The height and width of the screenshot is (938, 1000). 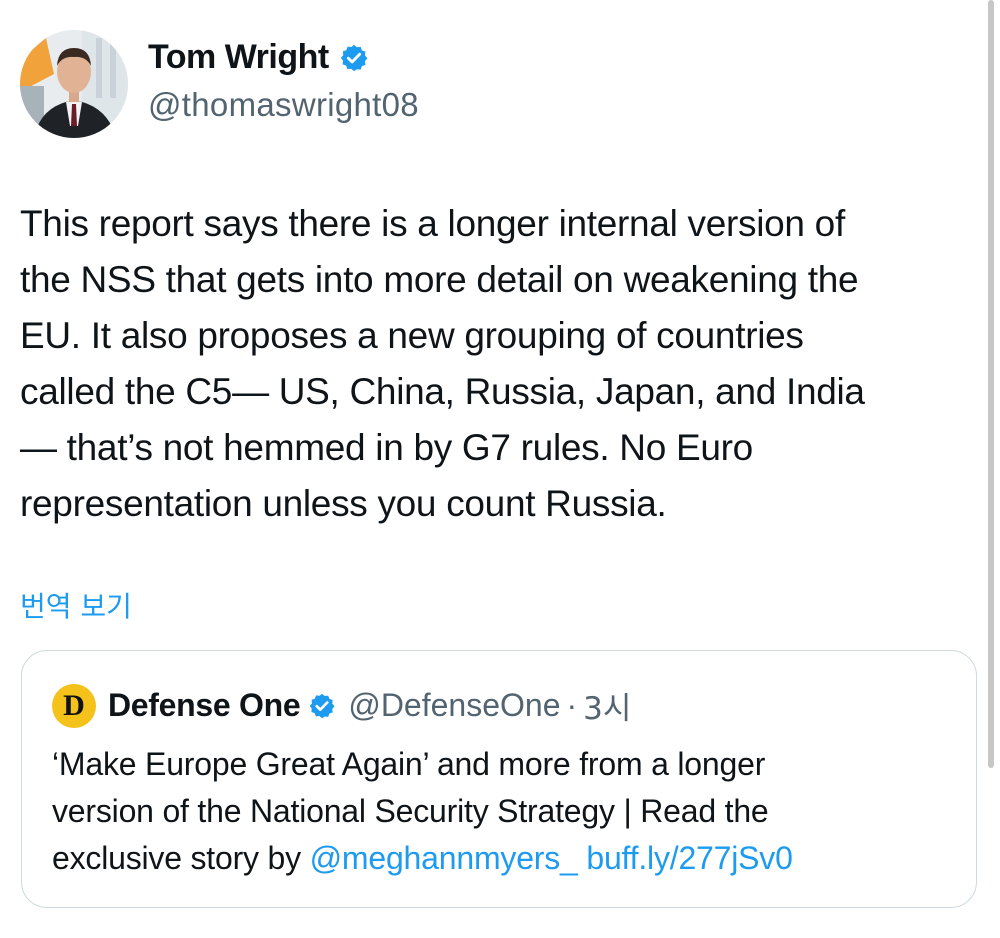 What do you see at coordinates (444, 858) in the screenshot?
I see `mention-link: @meghannmyers_` at bounding box center [444, 858].